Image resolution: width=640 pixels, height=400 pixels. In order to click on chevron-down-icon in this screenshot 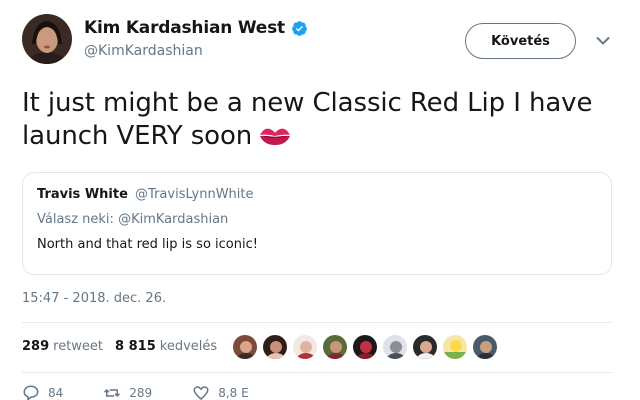, I will do `click(603, 41)`.